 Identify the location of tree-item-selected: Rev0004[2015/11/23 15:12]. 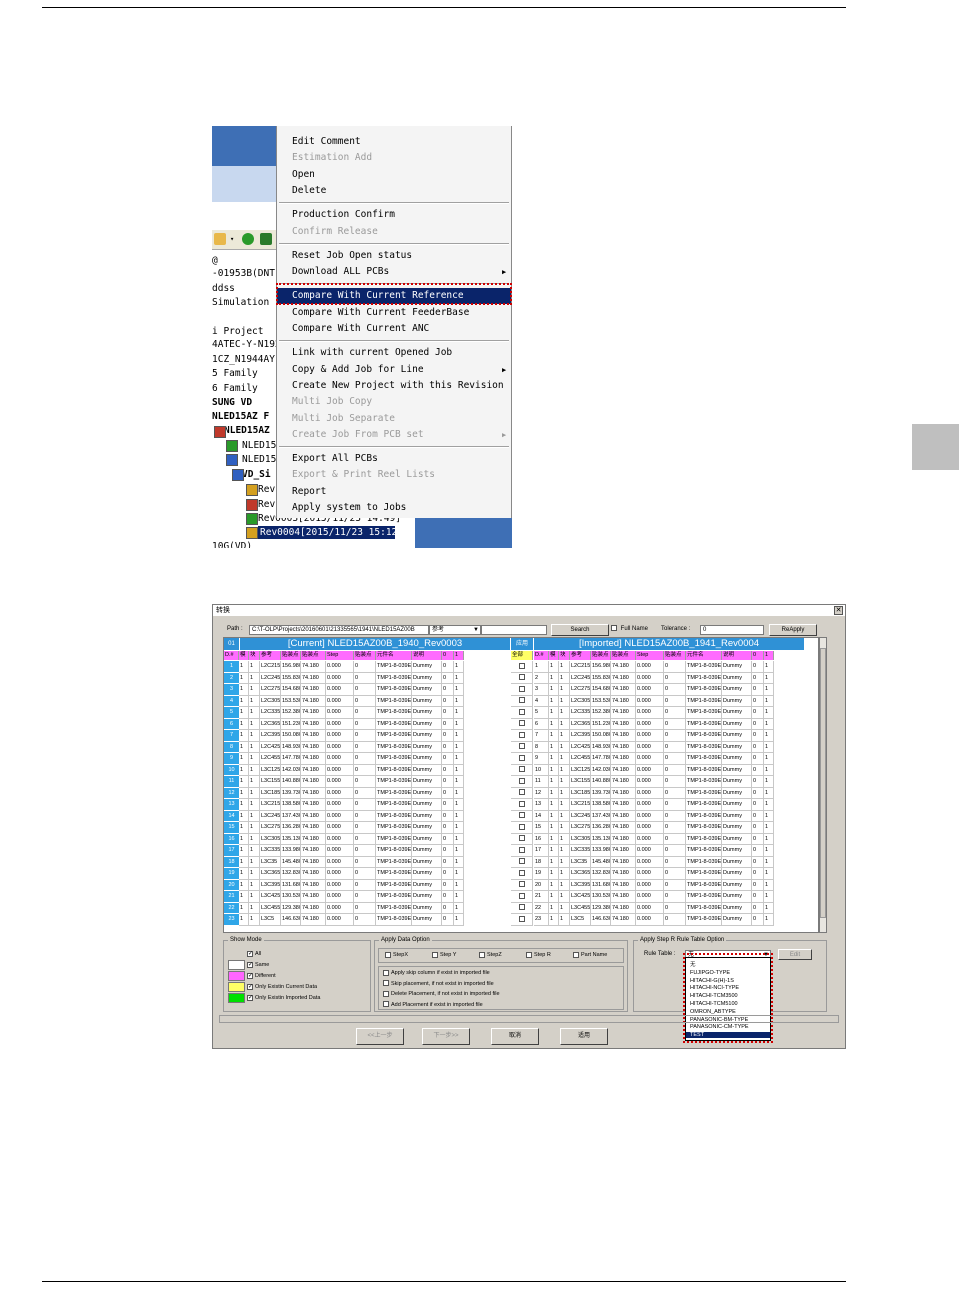
(330, 532).